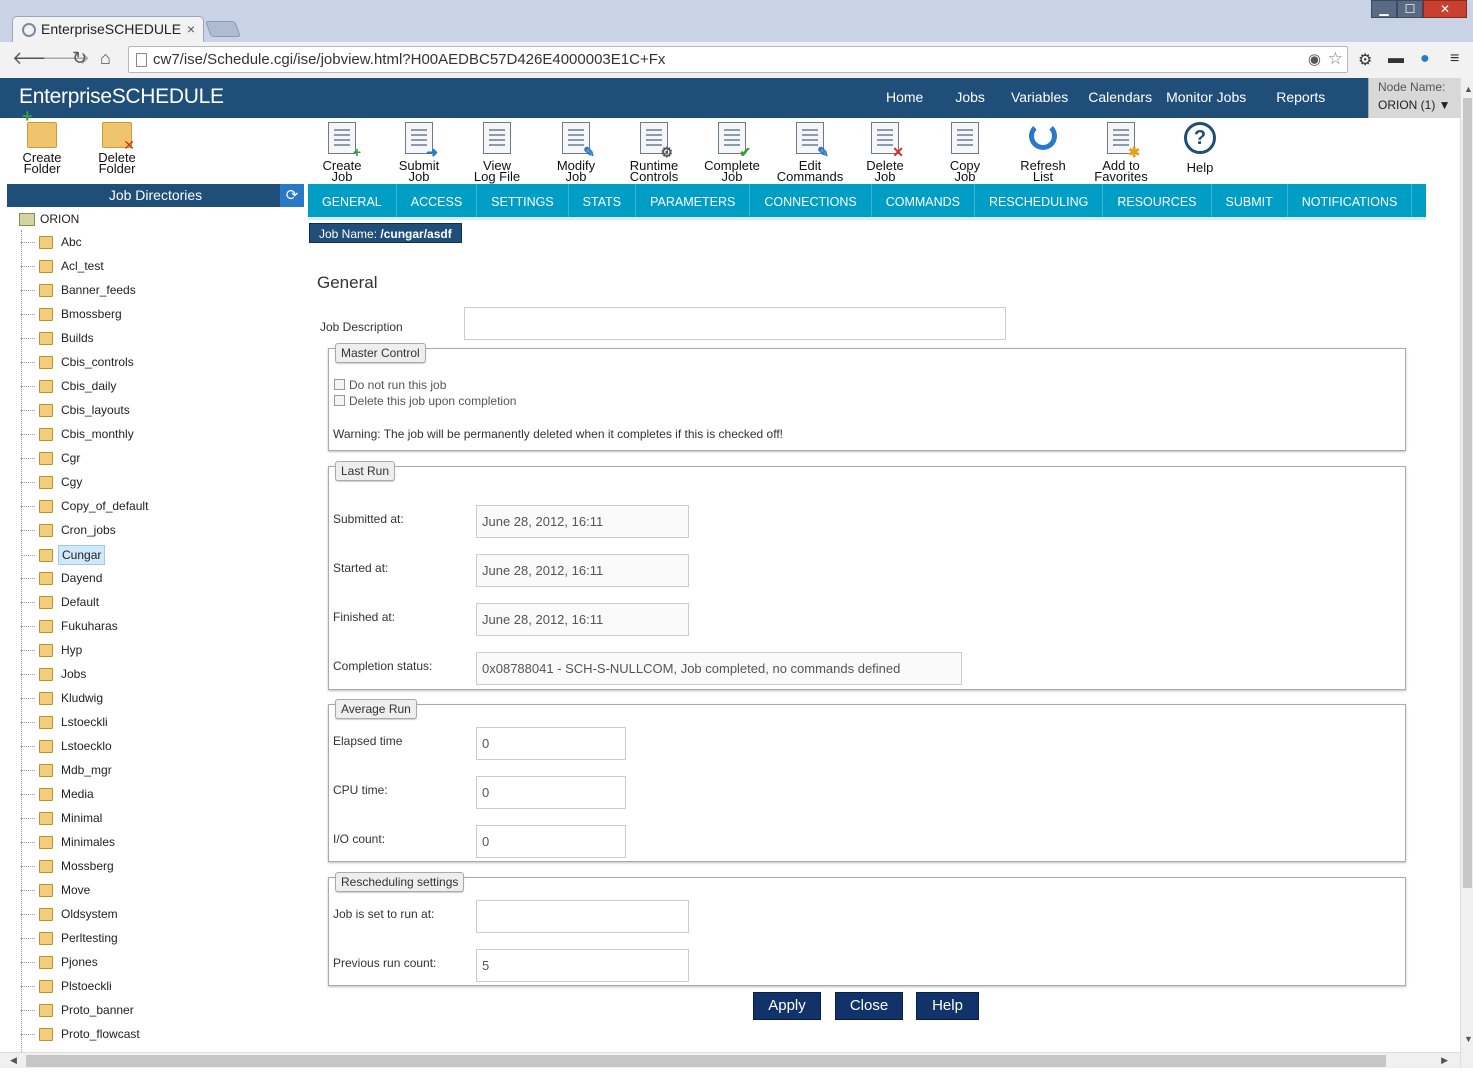  I want to click on copy-job-button: Copy Job, so click(965, 152).